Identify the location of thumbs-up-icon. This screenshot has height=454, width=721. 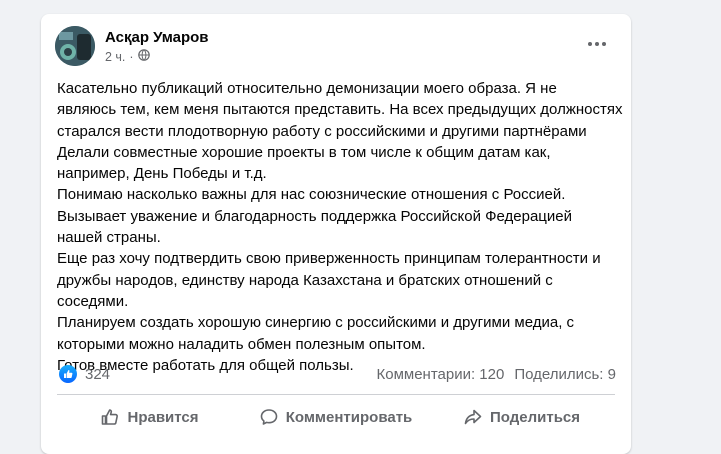
(68, 374).